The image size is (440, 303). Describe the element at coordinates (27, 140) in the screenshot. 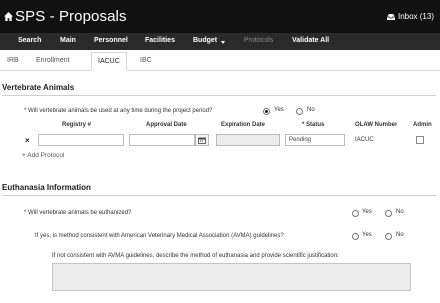

I see `remove-row-icon: ×` at that location.